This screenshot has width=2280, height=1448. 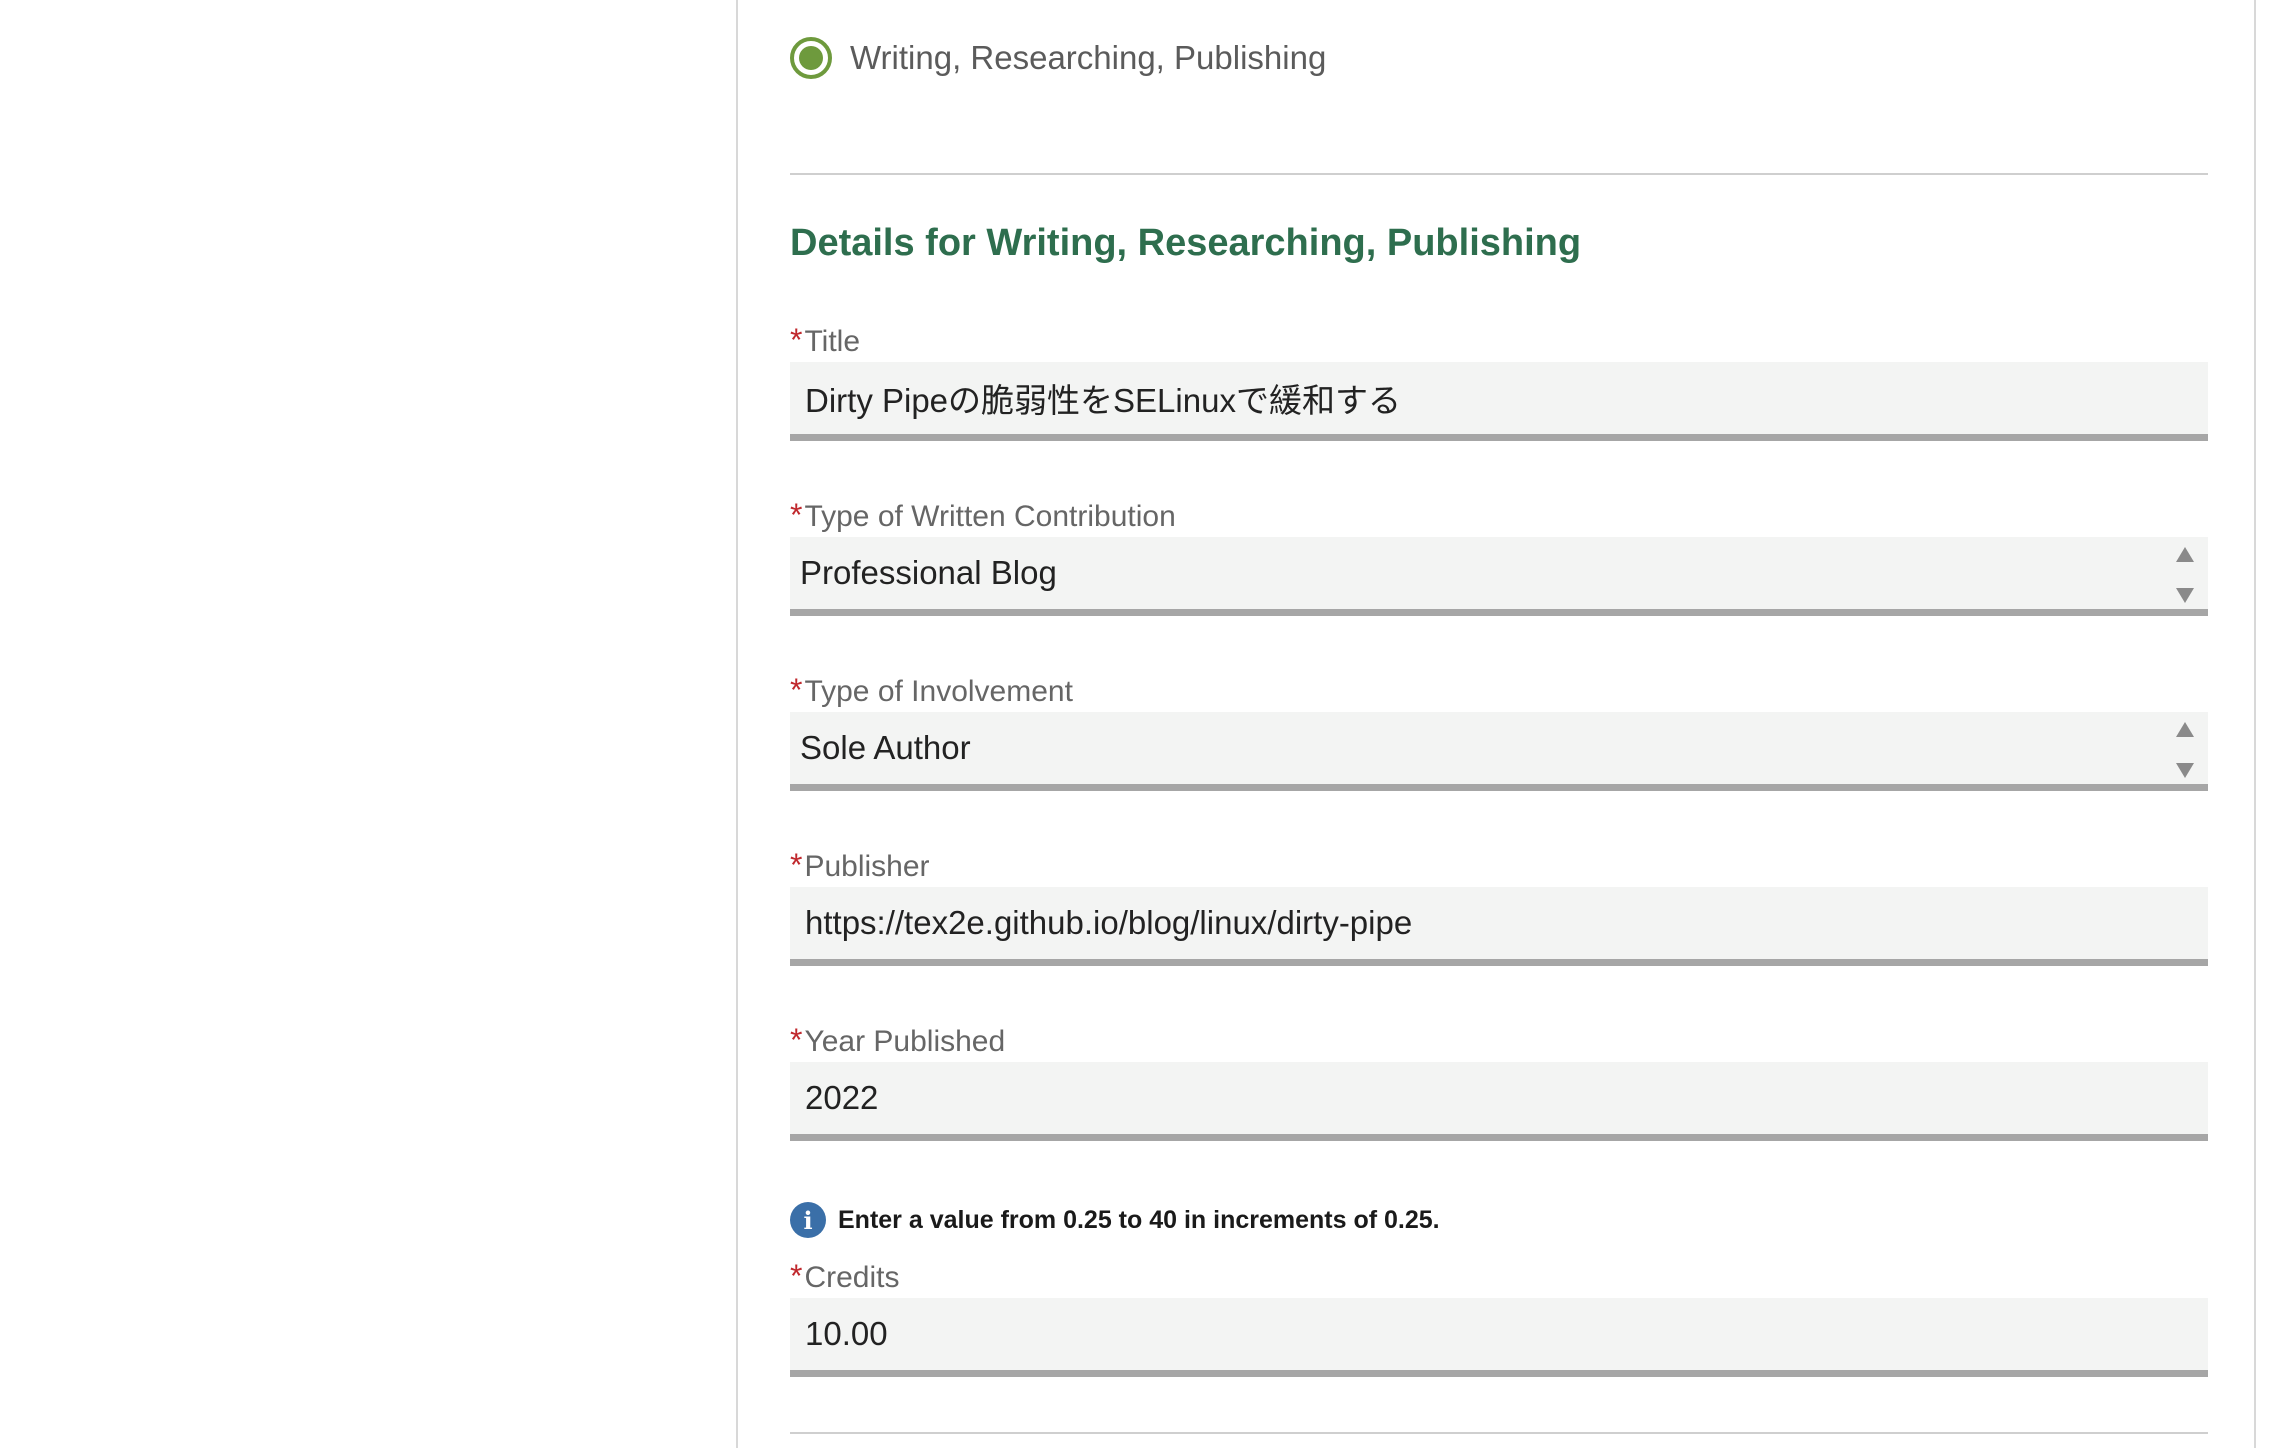 What do you see at coordinates (852, 1277) in the screenshot?
I see `credits-label-text: Credits` at bounding box center [852, 1277].